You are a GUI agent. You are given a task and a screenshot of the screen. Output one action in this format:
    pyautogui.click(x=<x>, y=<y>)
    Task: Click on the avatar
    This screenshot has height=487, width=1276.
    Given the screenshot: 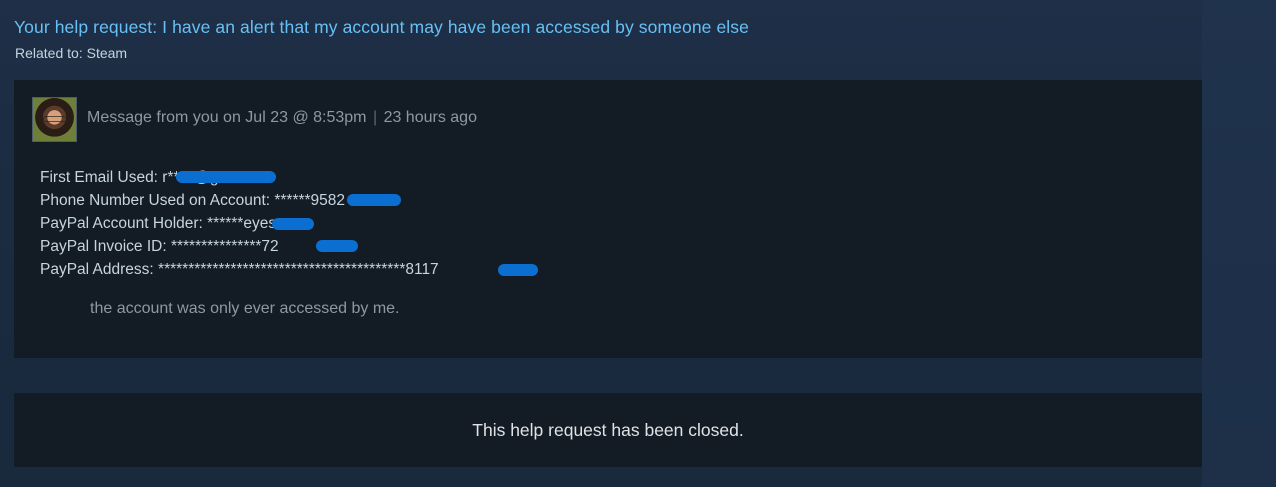 What is the action you would take?
    pyautogui.click(x=54, y=119)
    